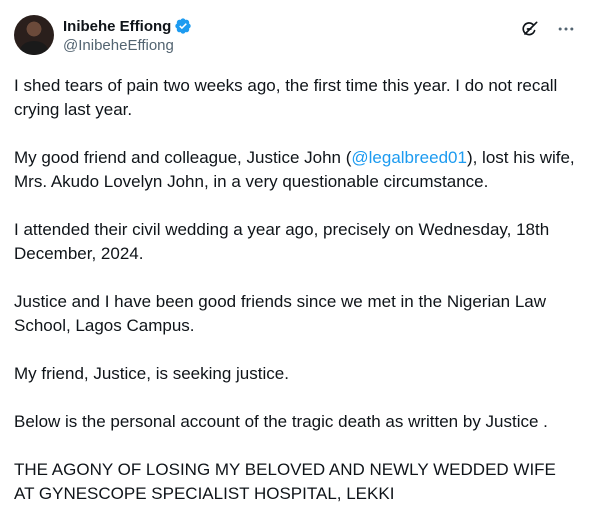 The image size is (593, 523). I want to click on avatar, so click(34, 35).